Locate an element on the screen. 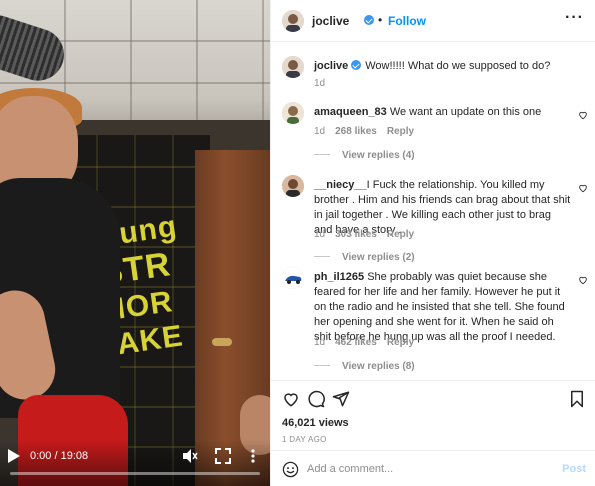 This screenshot has height=486, width=595. comment-meta: 1d 462 likes Reply is located at coordinates (369, 342).